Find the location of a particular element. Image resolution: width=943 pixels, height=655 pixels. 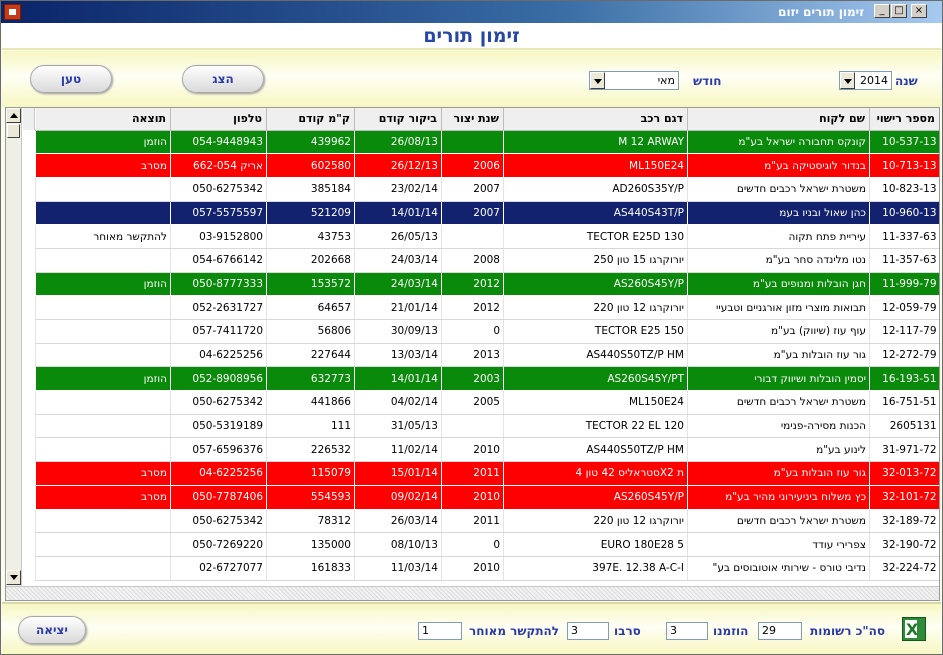

table-cell: 397E. 12.38 A-C-I is located at coordinates (595, 568).